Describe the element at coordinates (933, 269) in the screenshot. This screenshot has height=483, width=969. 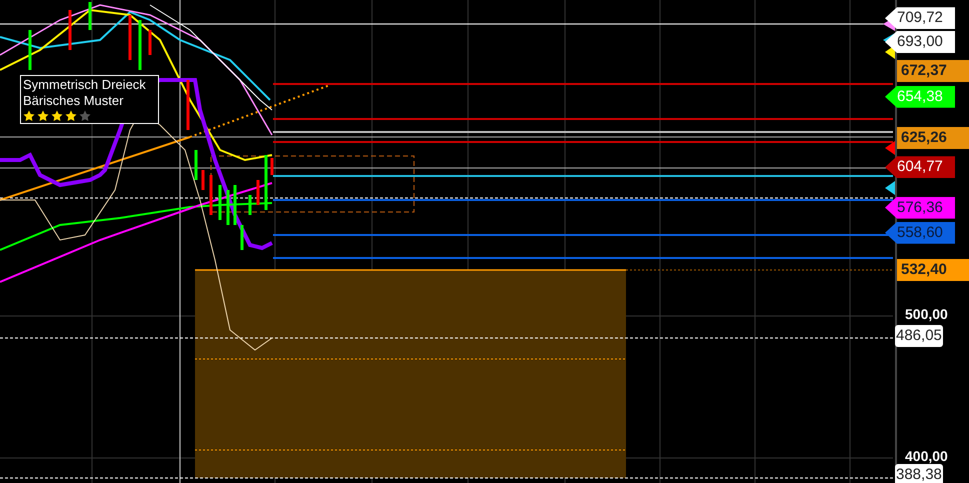
I see `price-tag: 532,40` at that location.